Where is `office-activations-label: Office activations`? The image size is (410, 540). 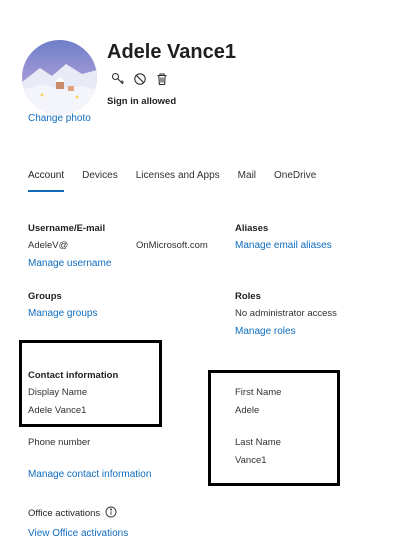
office-activations-label: Office activations is located at coordinates (64, 513).